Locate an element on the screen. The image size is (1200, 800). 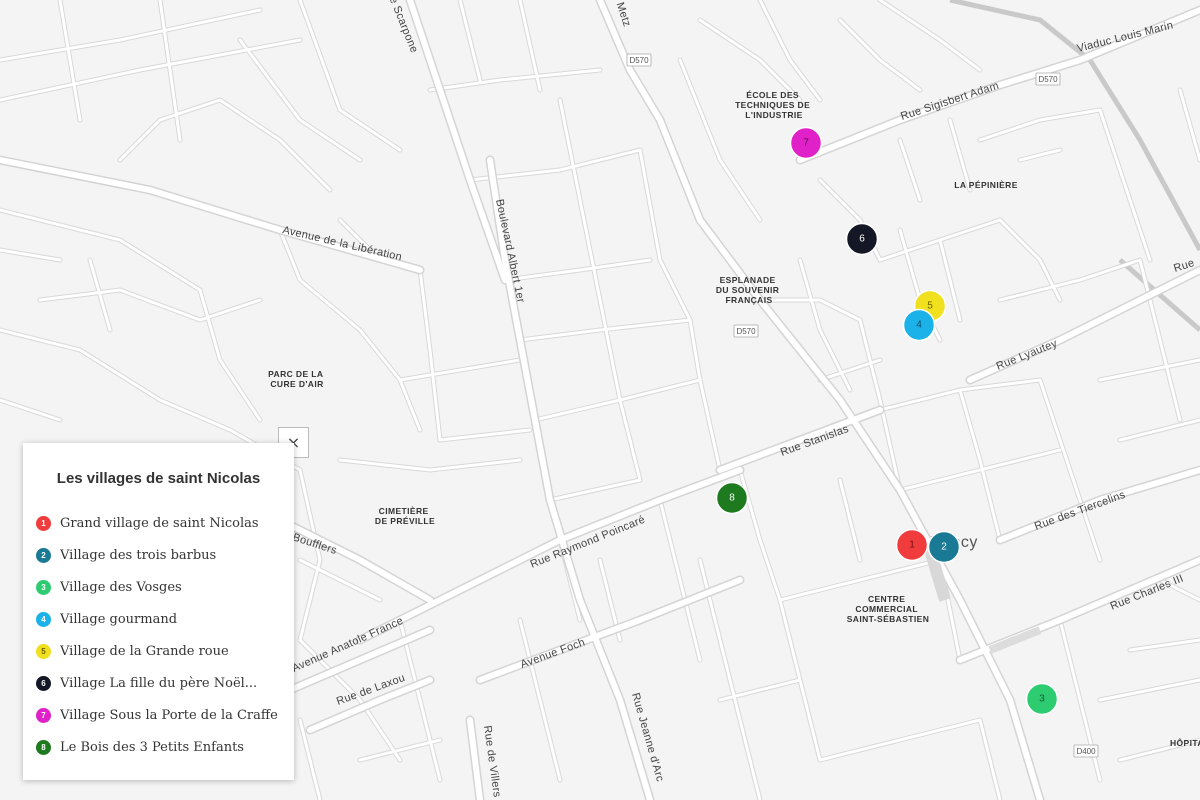
village-marker-6: 6 is located at coordinates (862, 239).